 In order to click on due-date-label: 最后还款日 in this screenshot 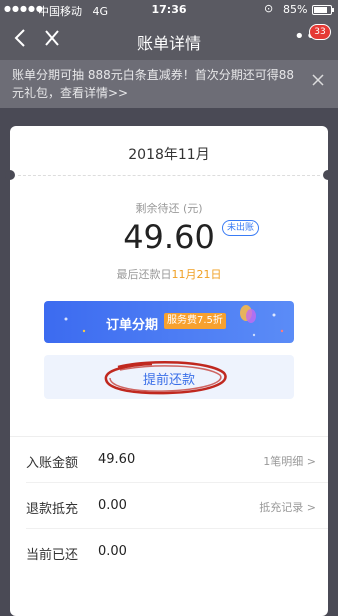, I will do `click(144, 274)`.